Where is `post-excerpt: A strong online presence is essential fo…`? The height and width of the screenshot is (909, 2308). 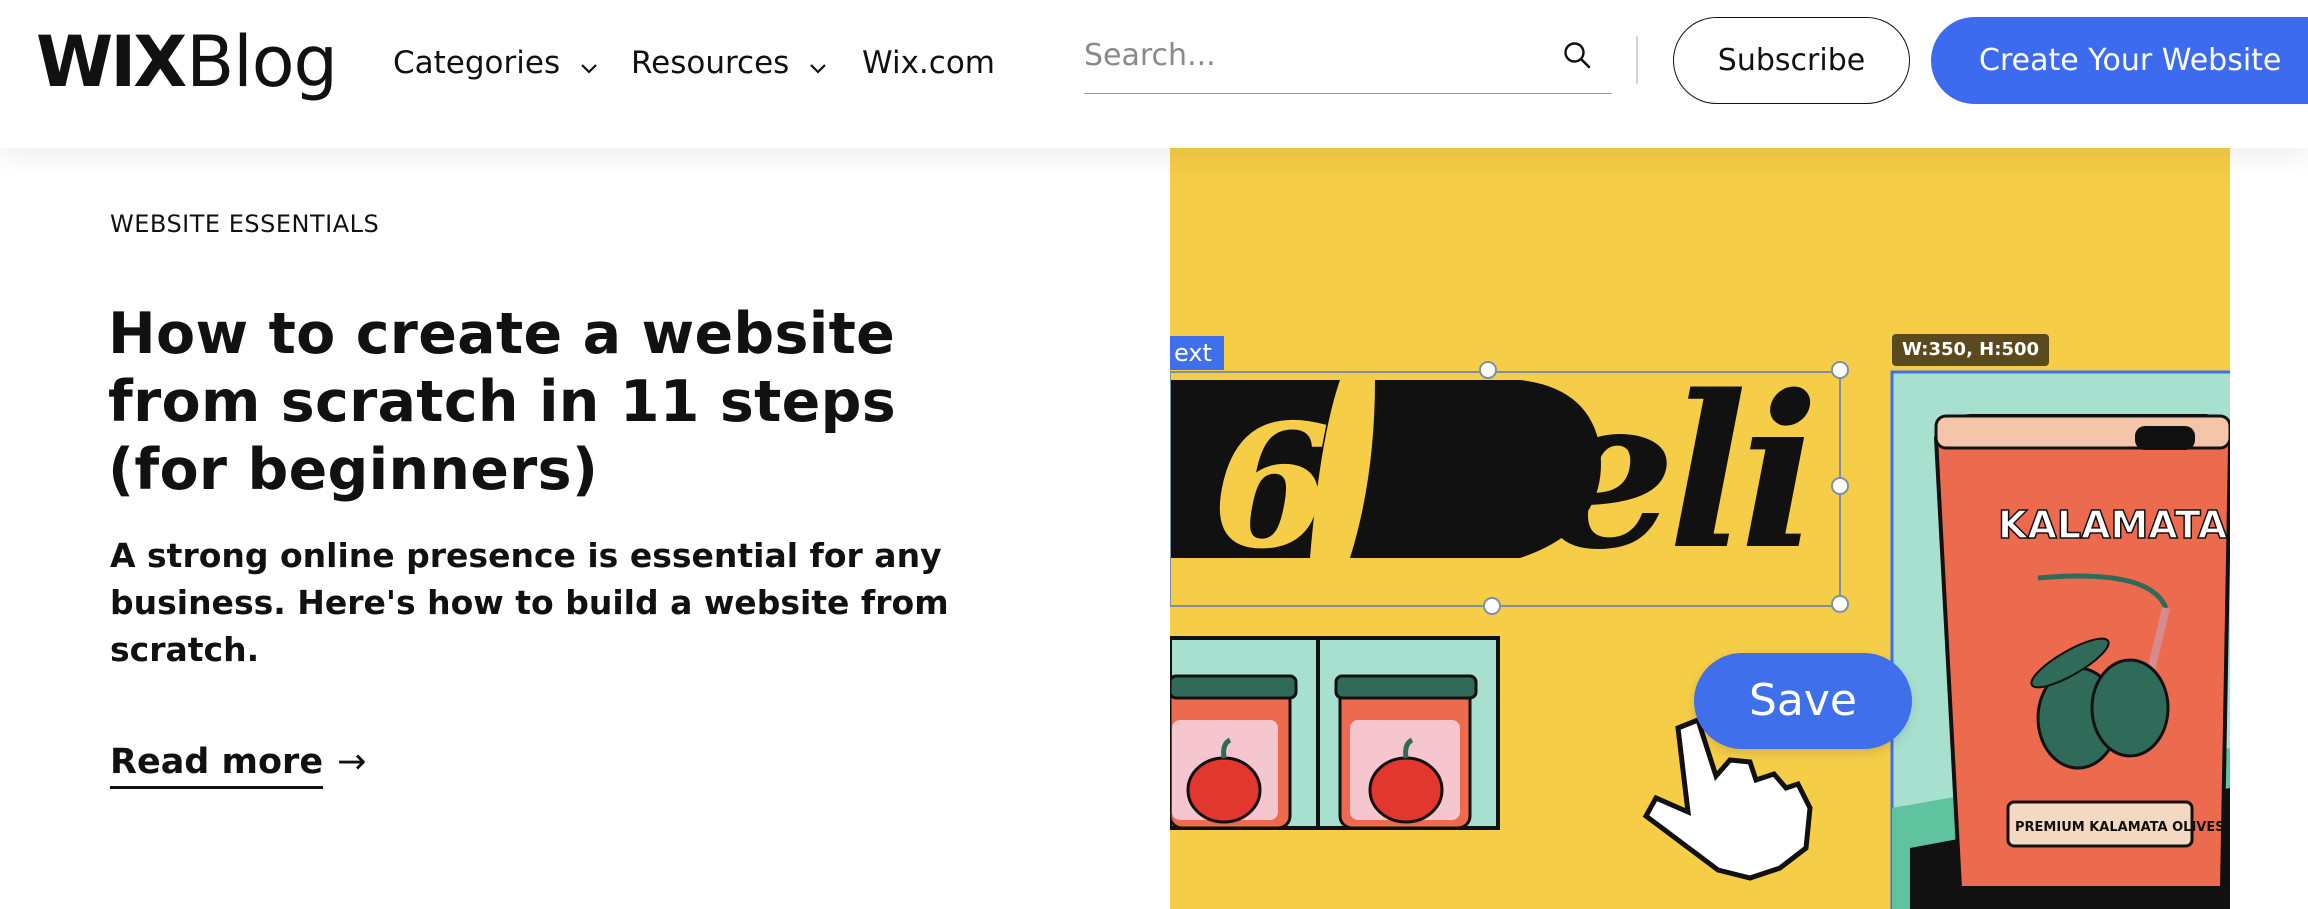 post-excerpt: A strong online presence is essential fo… is located at coordinates (529, 602).